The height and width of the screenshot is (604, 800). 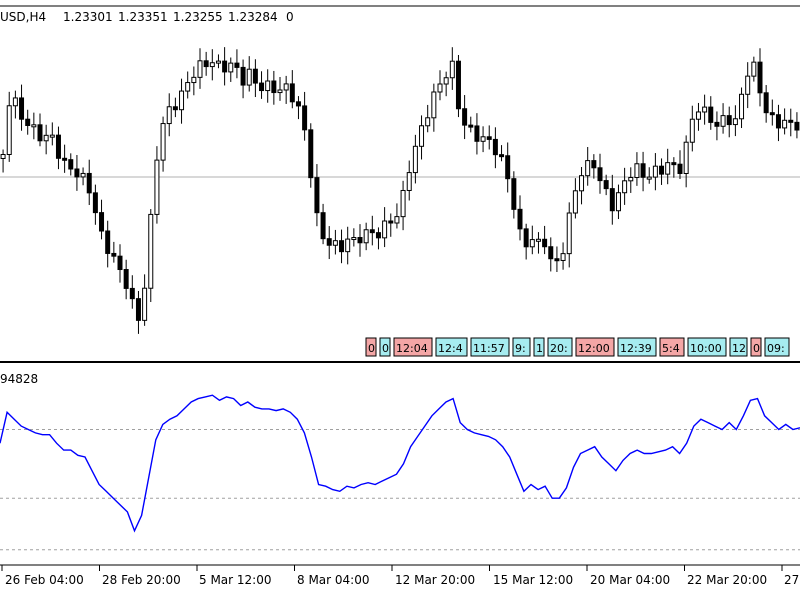 I want to click on trade-tag-label: 12, so click(x=739, y=348).